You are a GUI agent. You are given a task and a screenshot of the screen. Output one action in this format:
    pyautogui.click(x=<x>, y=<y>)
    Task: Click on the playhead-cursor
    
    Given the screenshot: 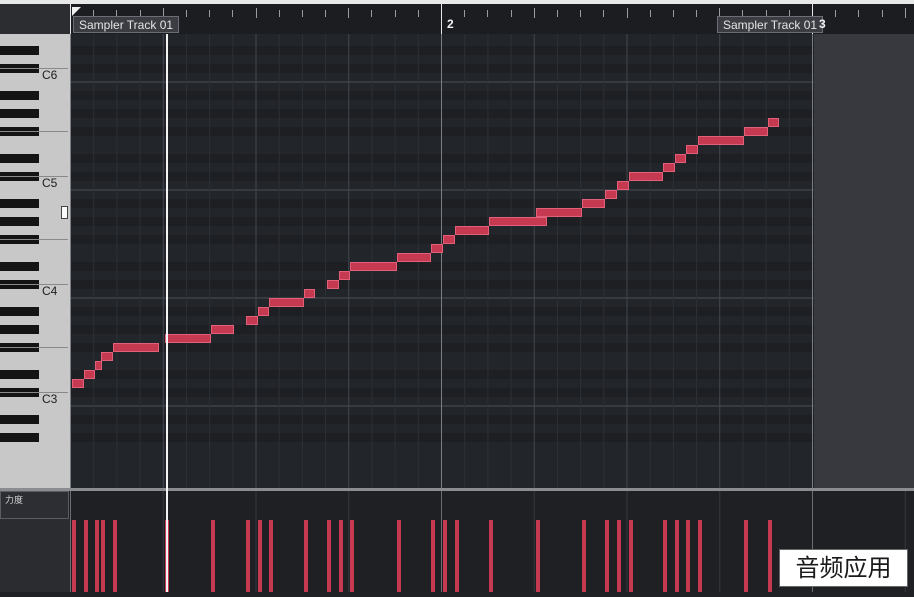 What is the action you would take?
    pyautogui.click(x=167, y=313)
    